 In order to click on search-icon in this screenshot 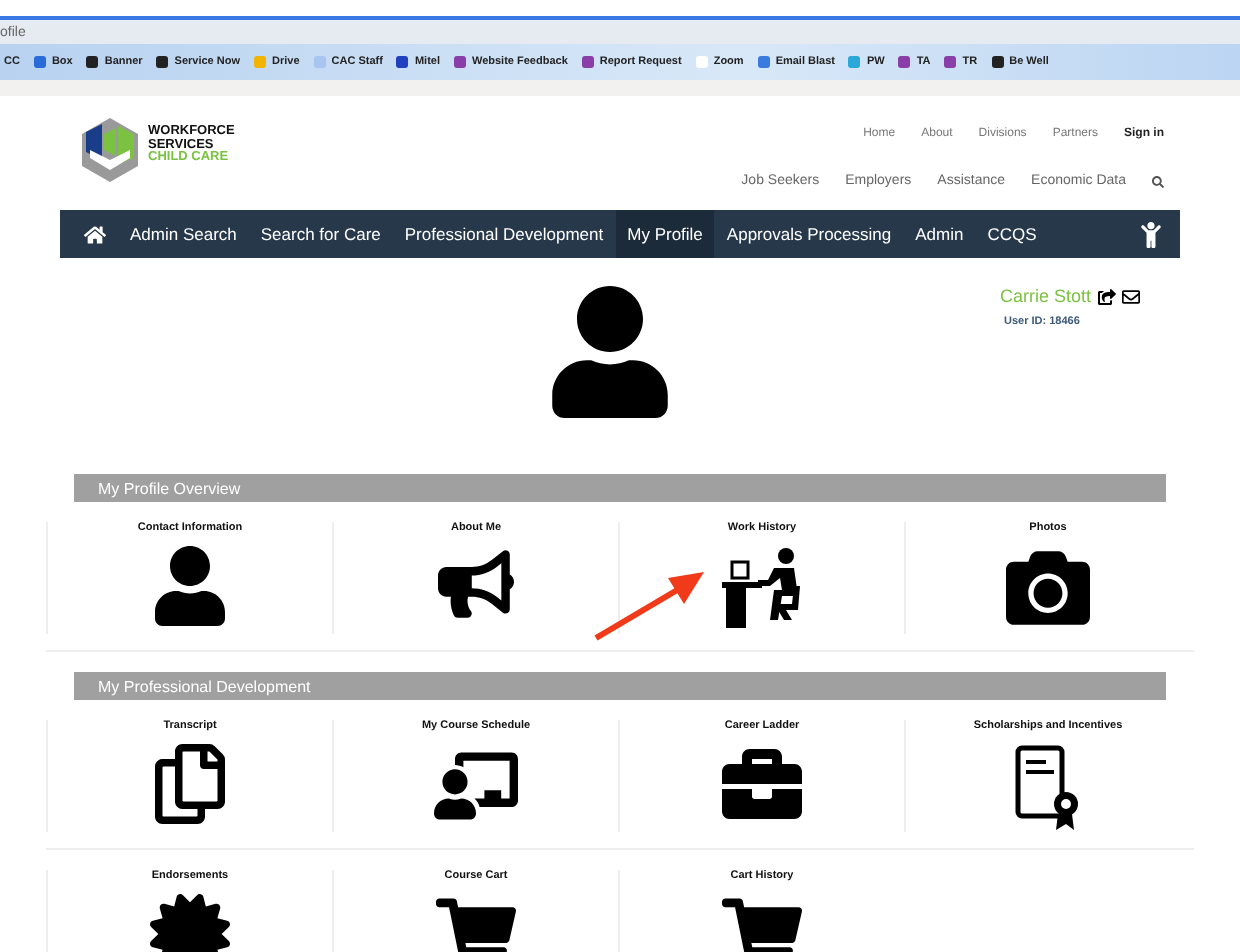, I will do `click(1158, 181)`.